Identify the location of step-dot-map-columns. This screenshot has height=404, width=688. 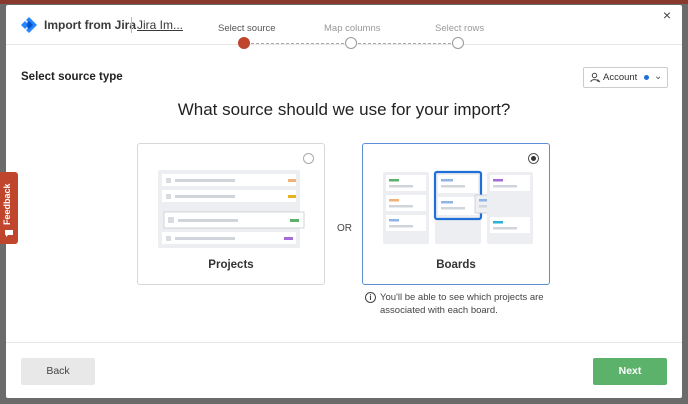
(351, 43).